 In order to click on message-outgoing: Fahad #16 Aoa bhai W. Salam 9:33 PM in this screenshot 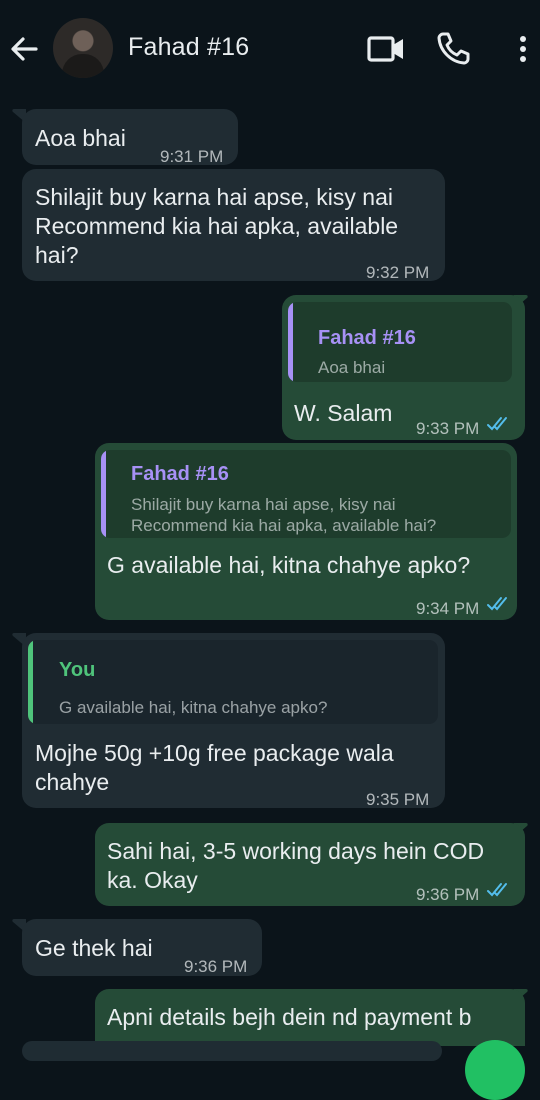, I will do `click(403, 367)`.